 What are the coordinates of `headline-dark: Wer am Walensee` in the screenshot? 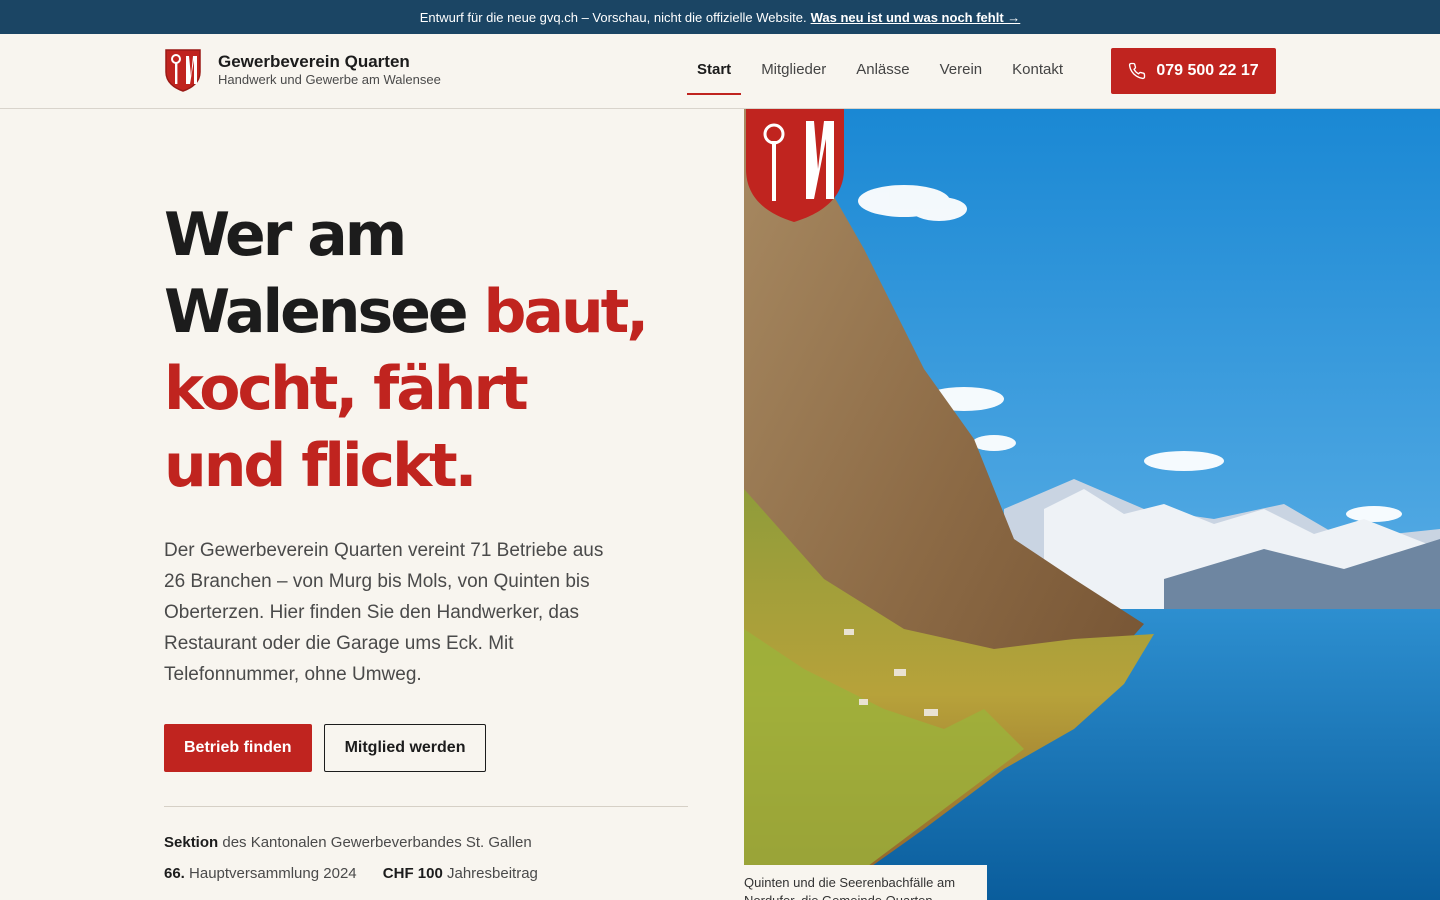 It's located at (316, 273).